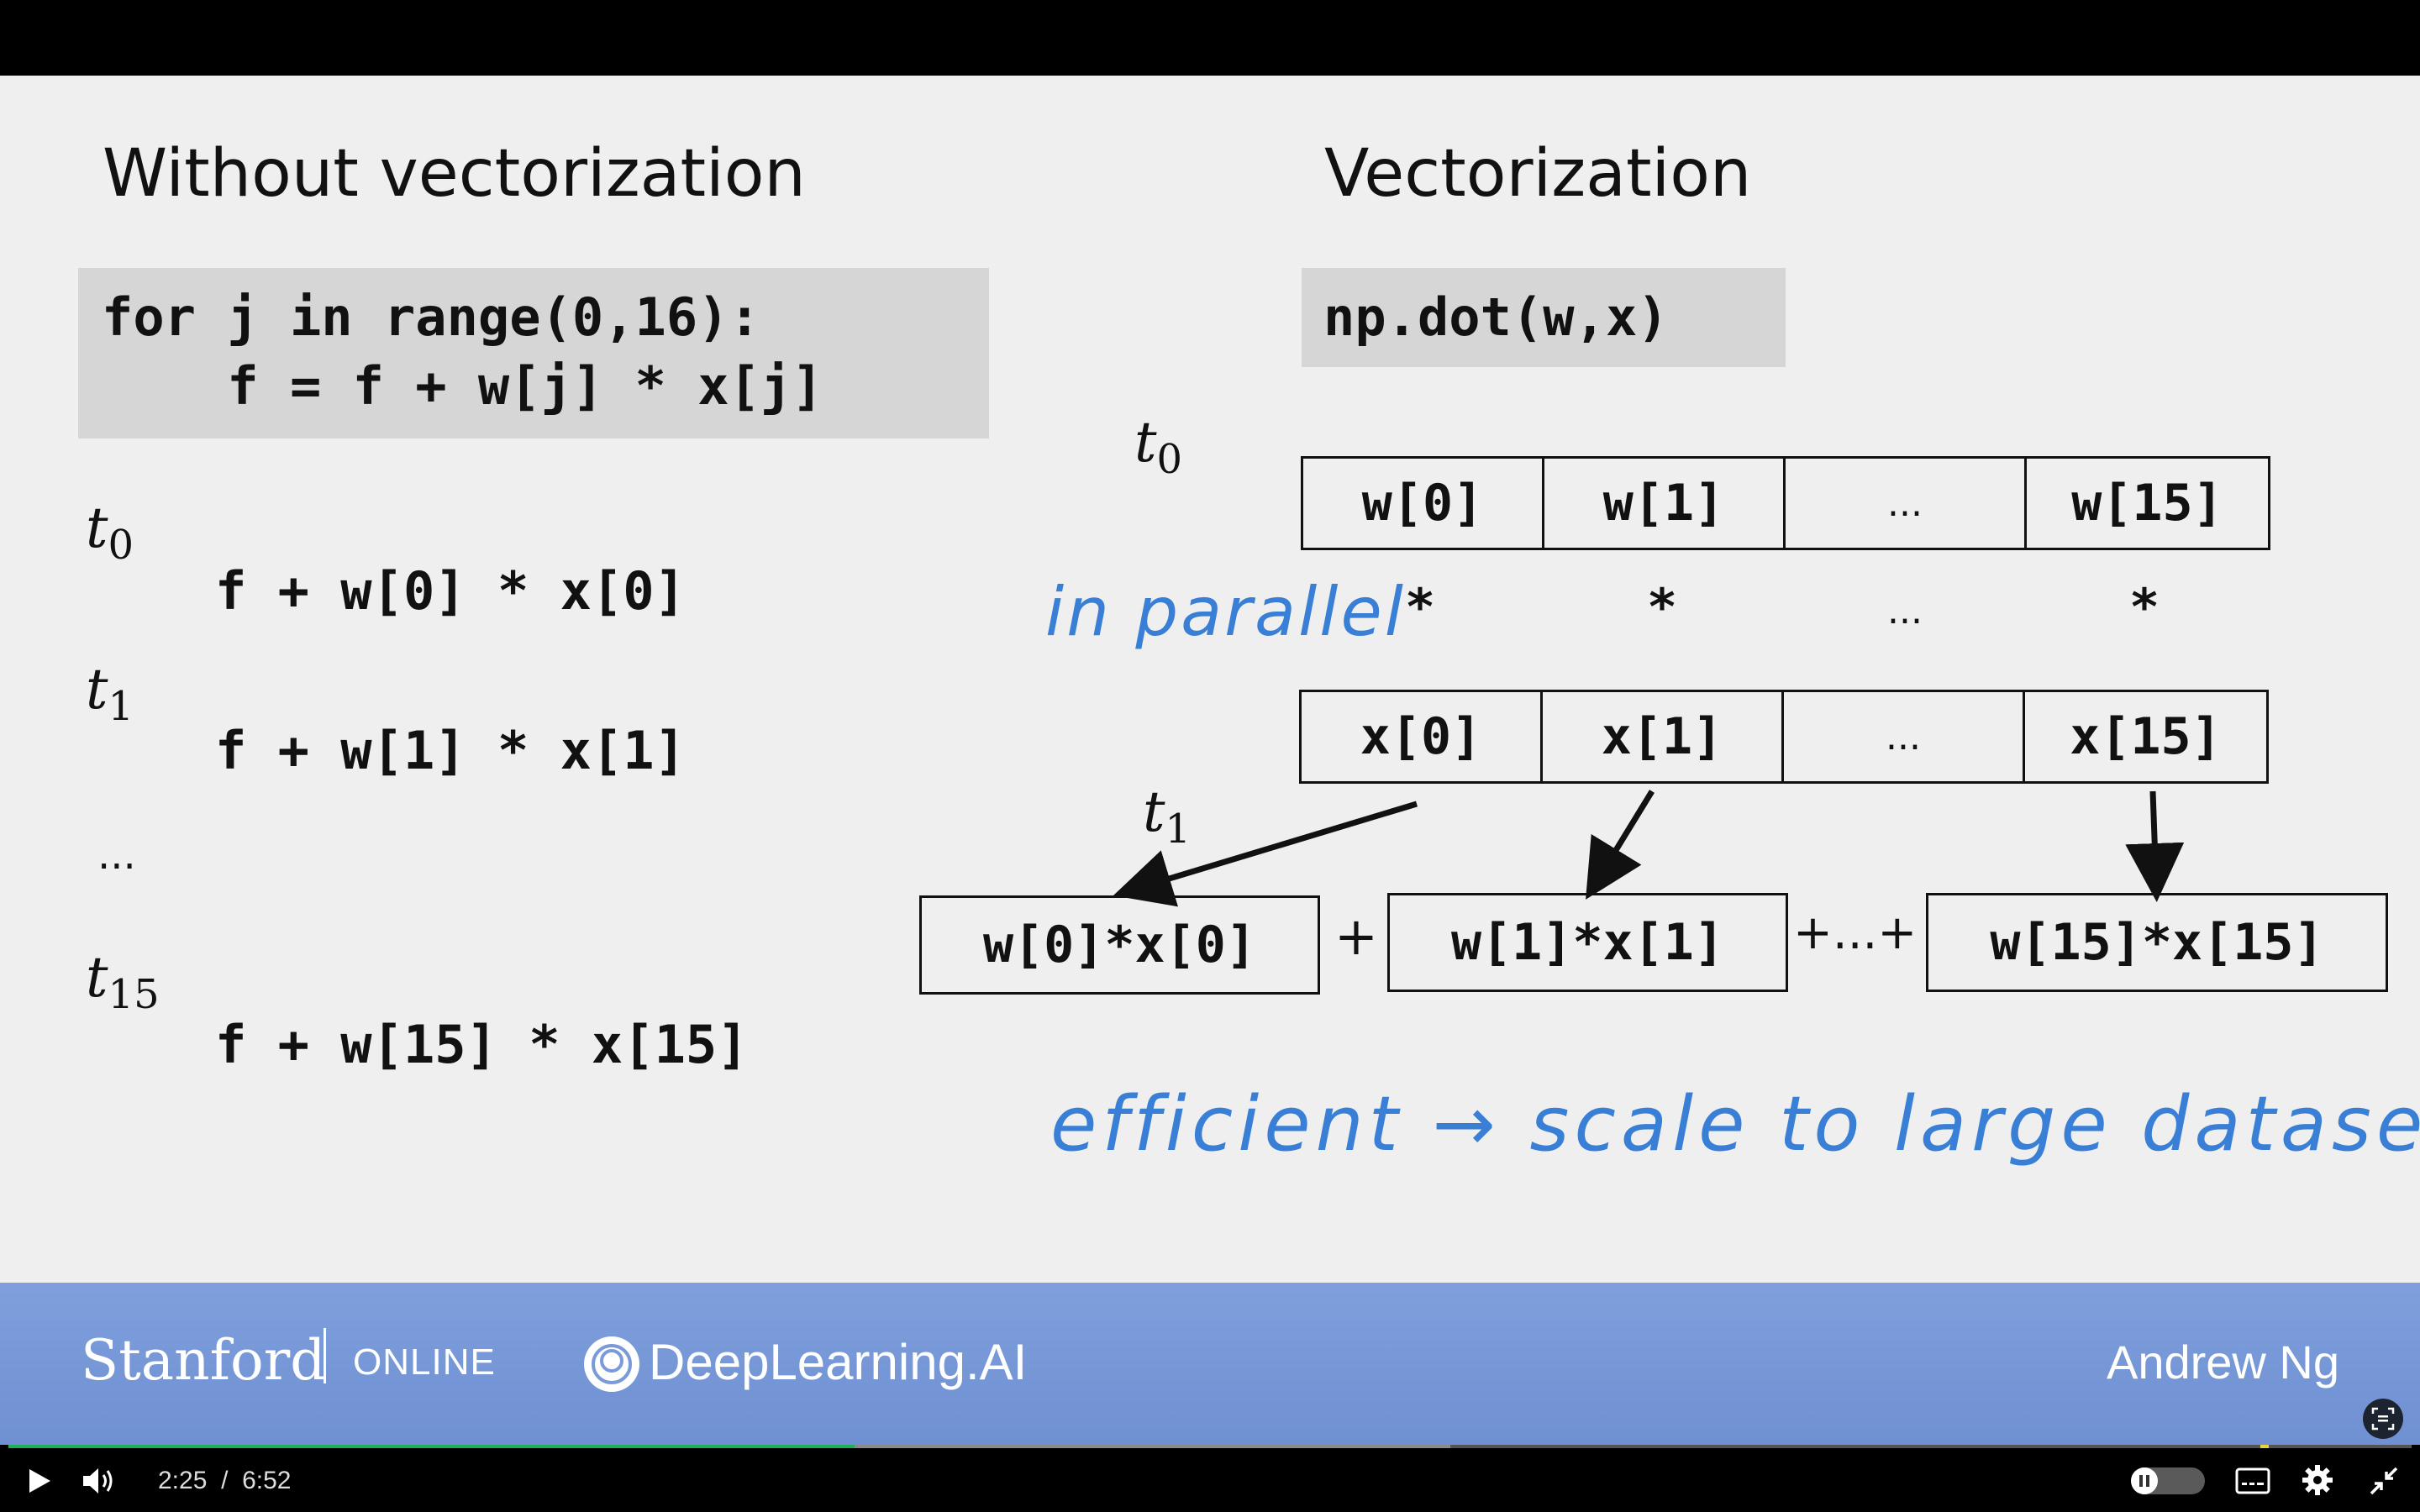  What do you see at coordinates (325, 1355) in the screenshot?
I see `logo-divider` at bounding box center [325, 1355].